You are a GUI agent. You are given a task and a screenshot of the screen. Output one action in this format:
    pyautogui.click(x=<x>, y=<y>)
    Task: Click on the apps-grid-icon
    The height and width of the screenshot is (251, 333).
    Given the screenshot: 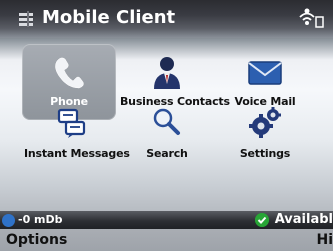 What is the action you would take?
    pyautogui.click(x=26, y=19)
    